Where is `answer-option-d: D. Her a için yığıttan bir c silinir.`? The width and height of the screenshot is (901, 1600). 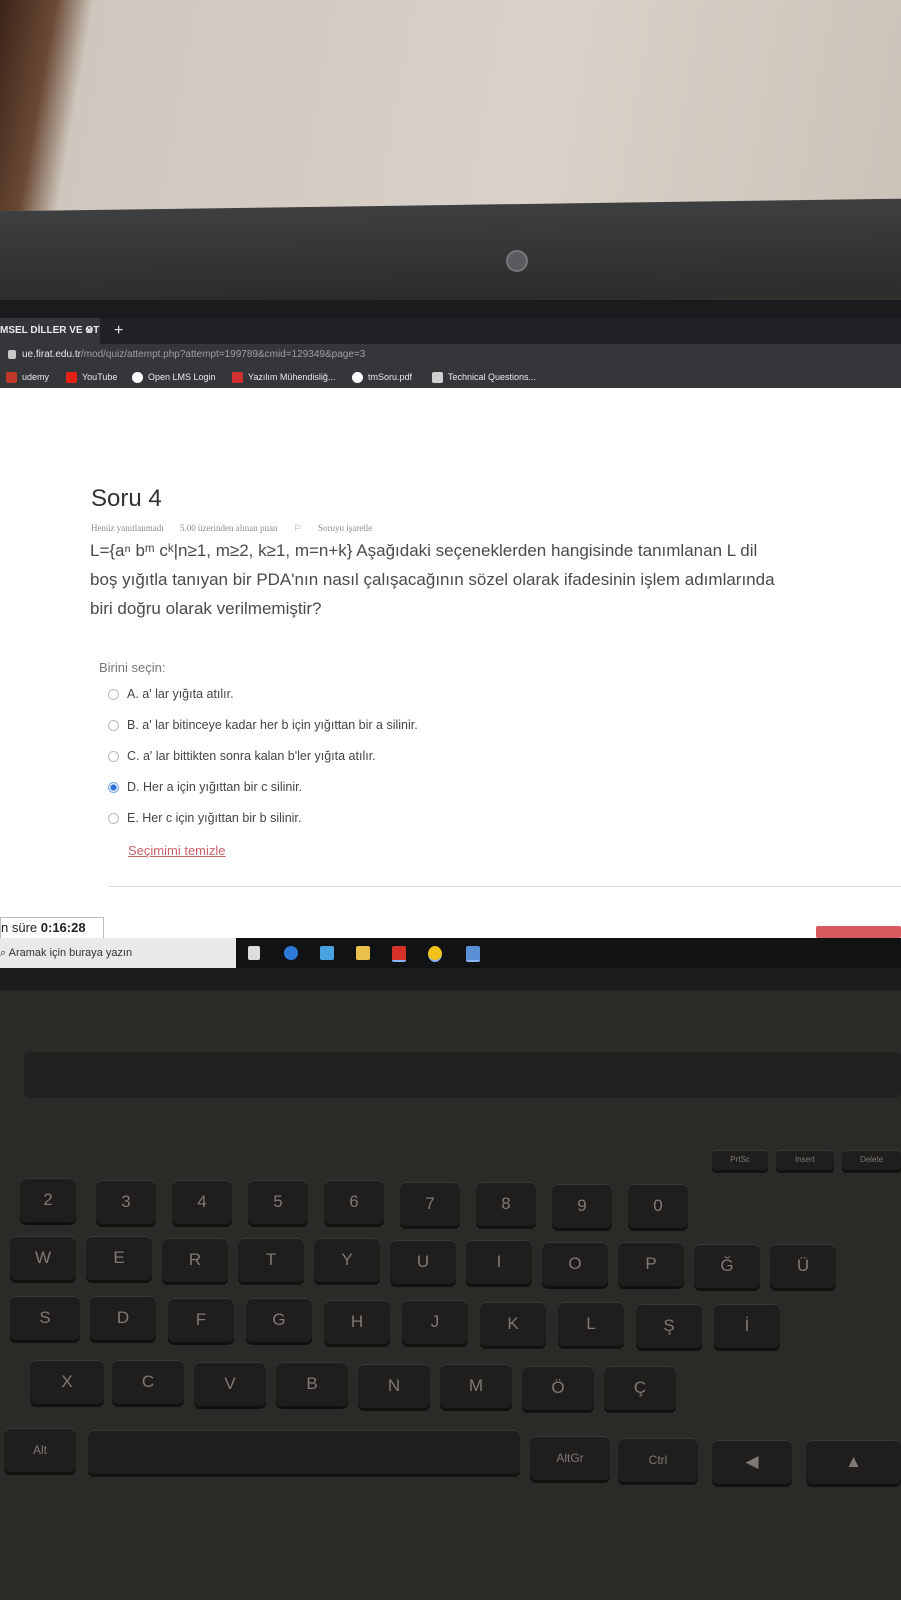 answer-option-d: D. Her a için yığıttan bir c silinir. is located at coordinates (263, 792).